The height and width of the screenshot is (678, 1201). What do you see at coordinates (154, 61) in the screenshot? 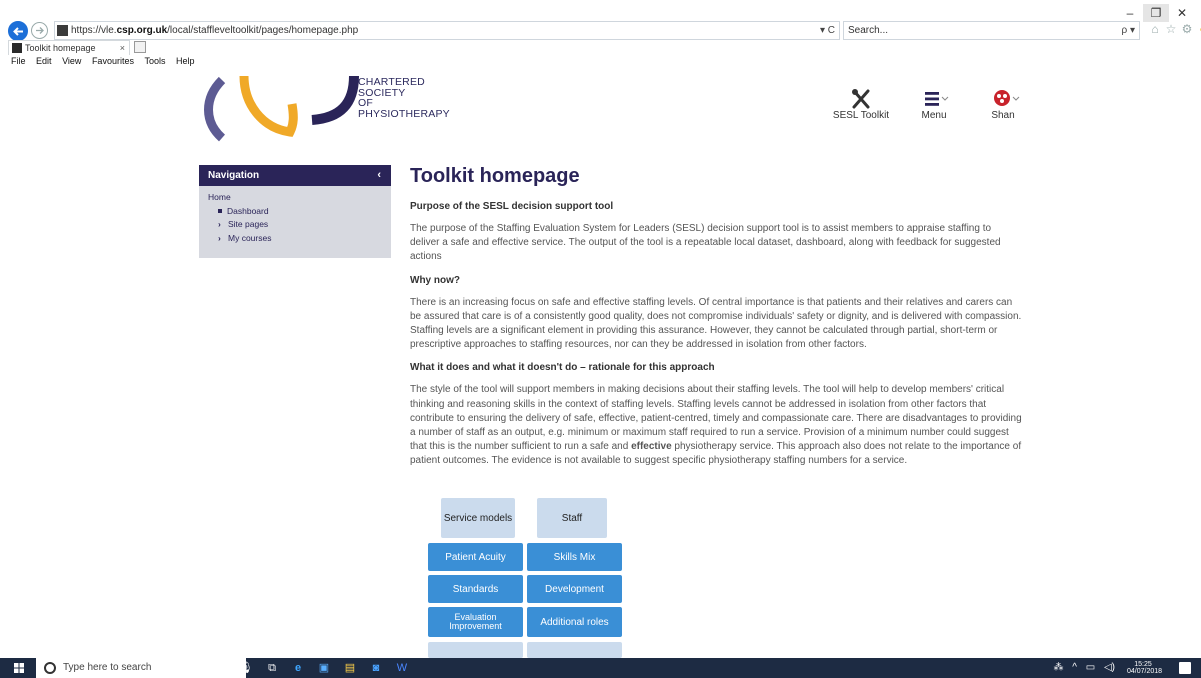
I see `menu-tools: Tools` at bounding box center [154, 61].